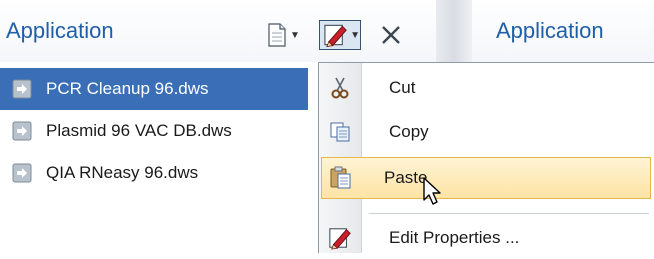  Describe the element at coordinates (60, 30) in the screenshot. I see `panel-title: Application` at that location.